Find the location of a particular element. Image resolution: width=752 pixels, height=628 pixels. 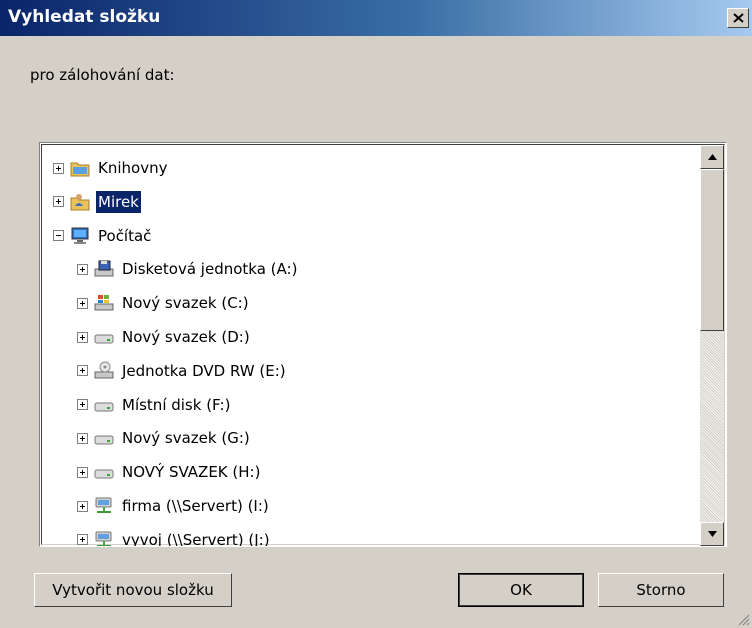

tree-item: Počítač is located at coordinates (103, 236).